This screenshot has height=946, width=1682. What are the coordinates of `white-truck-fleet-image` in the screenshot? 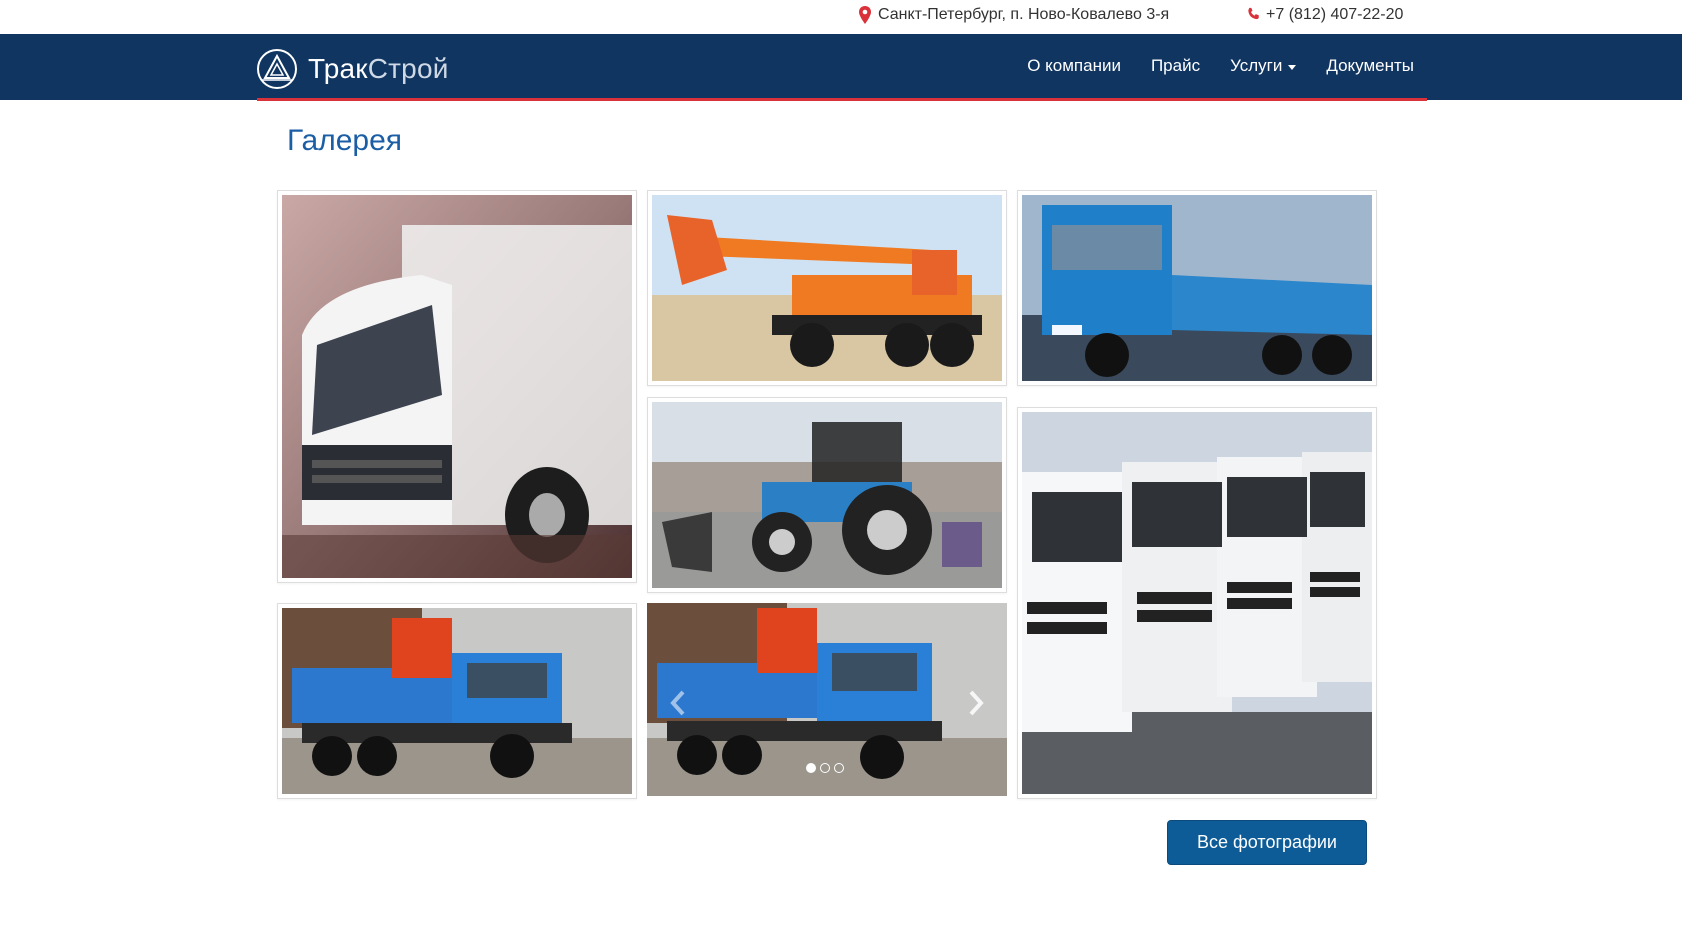 It's located at (1197, 603).